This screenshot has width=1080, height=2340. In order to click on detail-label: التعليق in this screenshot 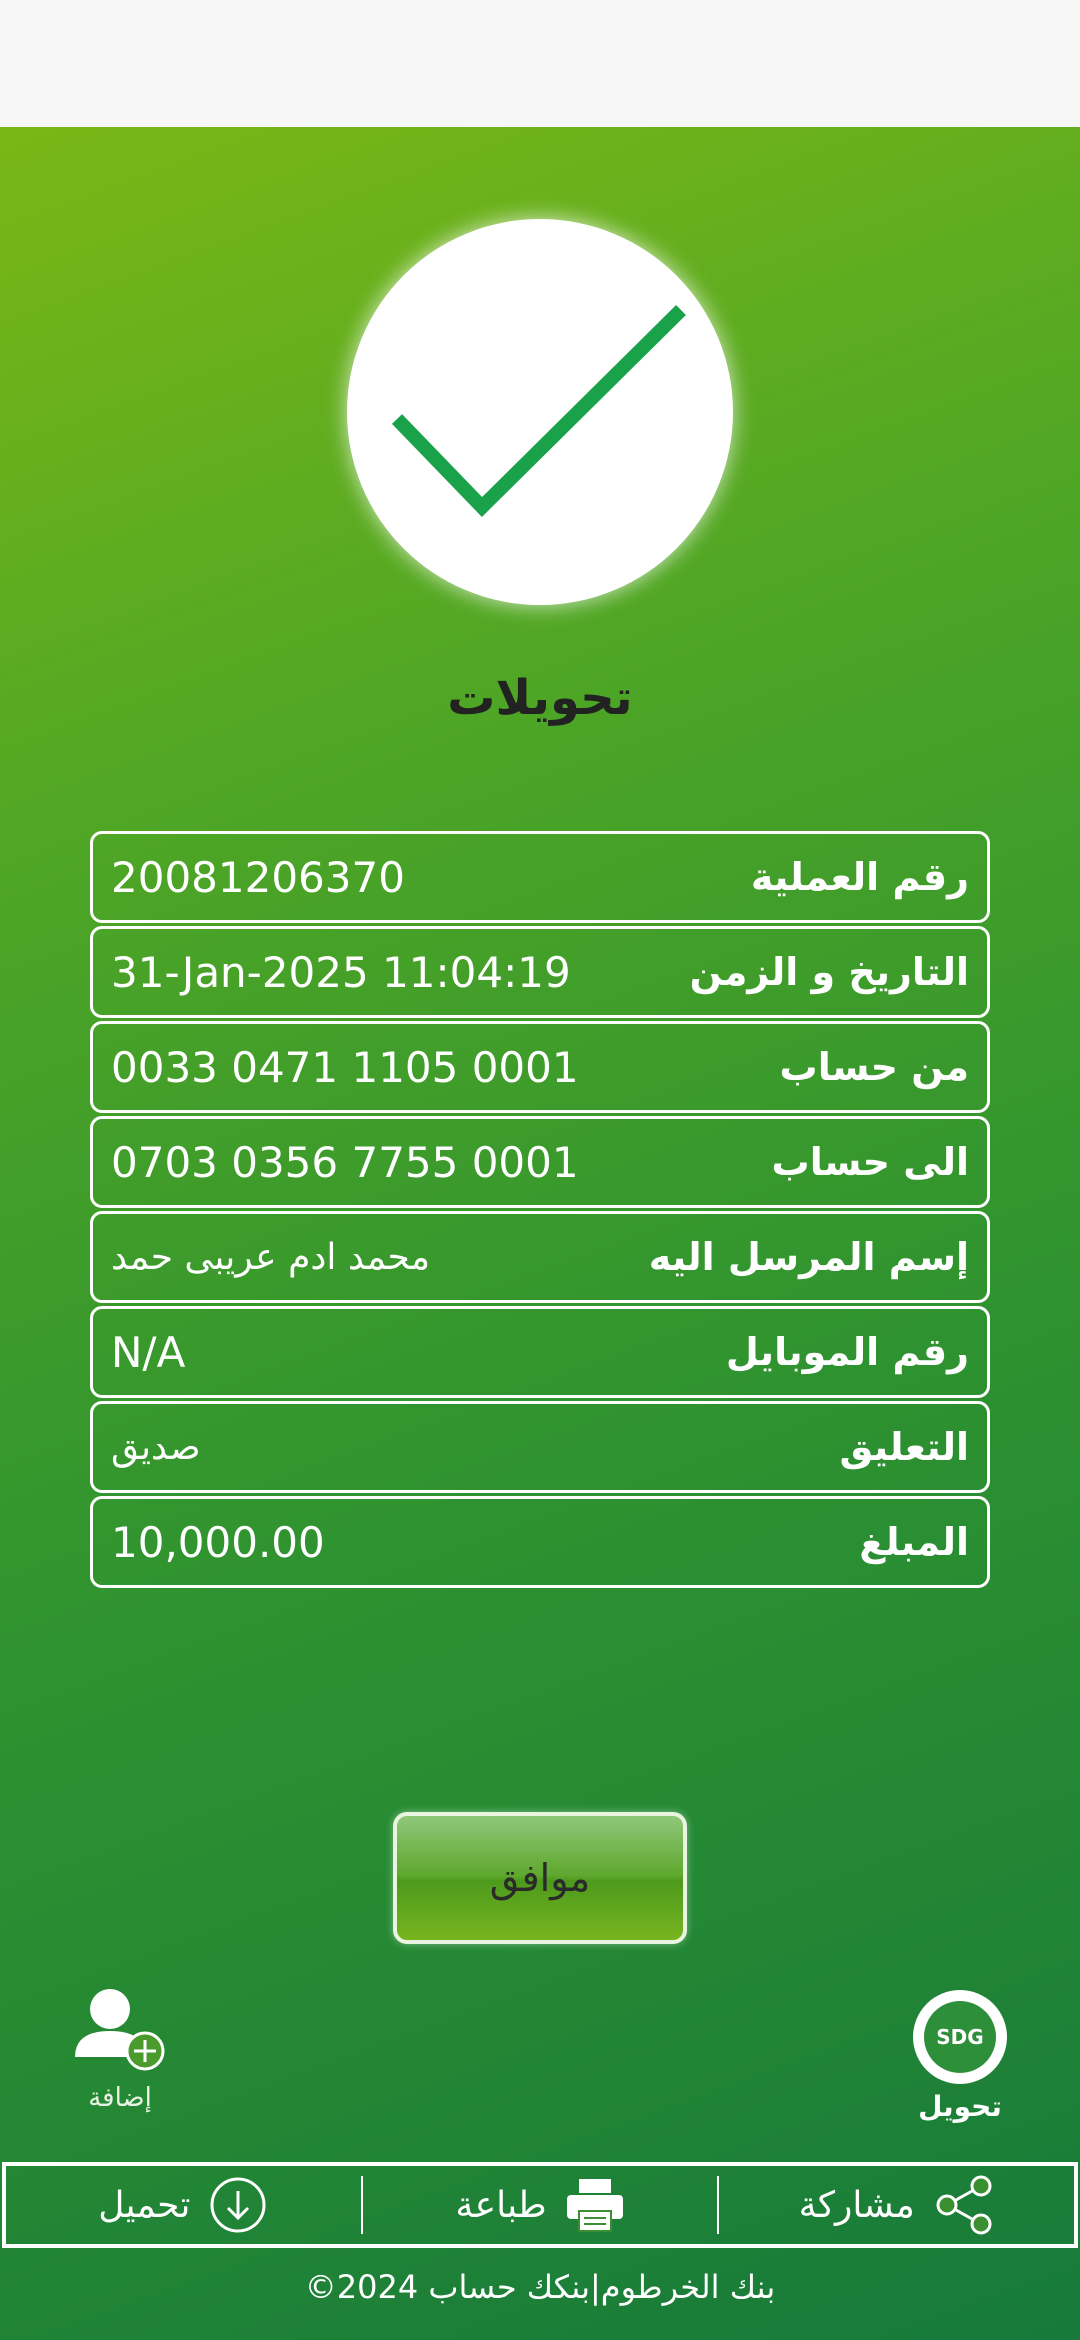, I will do `click(904, 1447)`.